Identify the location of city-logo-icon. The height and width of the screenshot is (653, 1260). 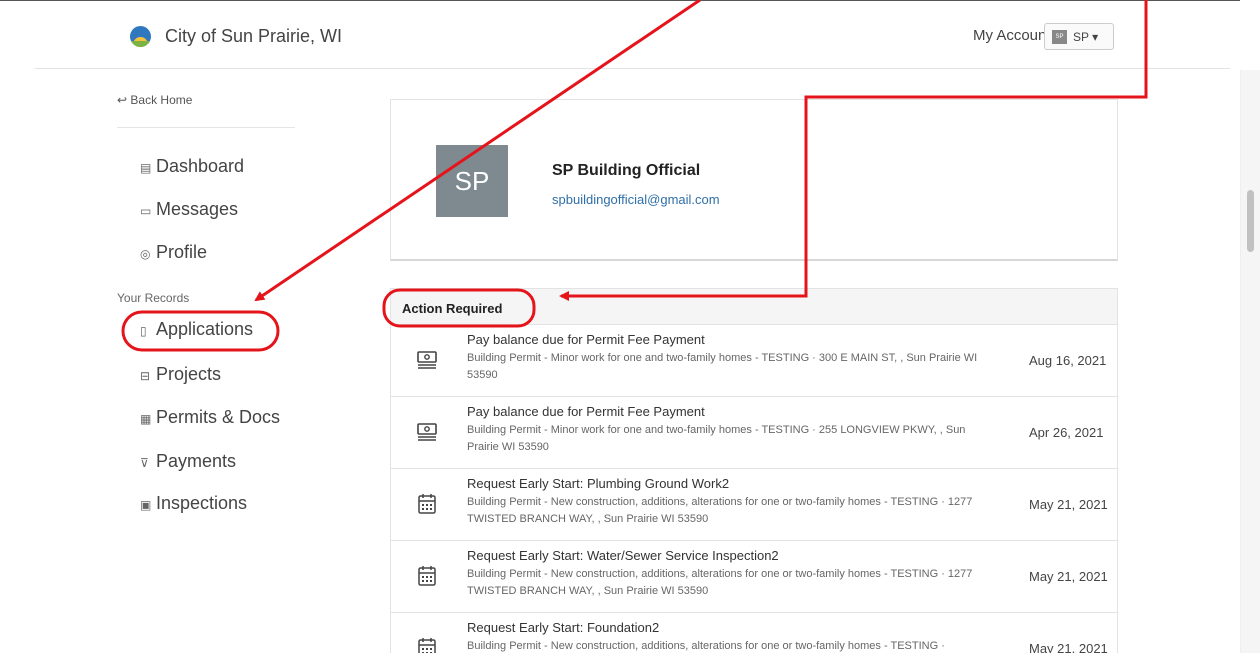
(140, 36).